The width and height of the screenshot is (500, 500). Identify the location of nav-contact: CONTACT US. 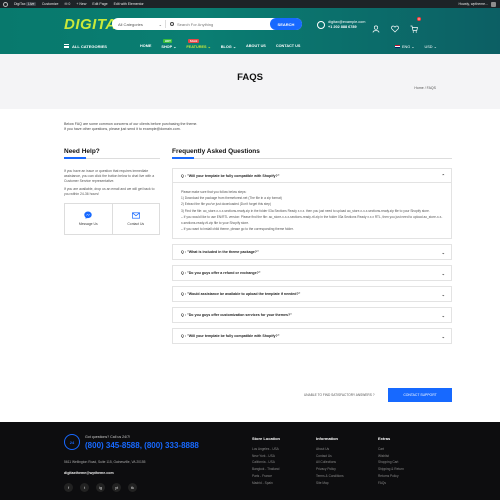
(288, 46).